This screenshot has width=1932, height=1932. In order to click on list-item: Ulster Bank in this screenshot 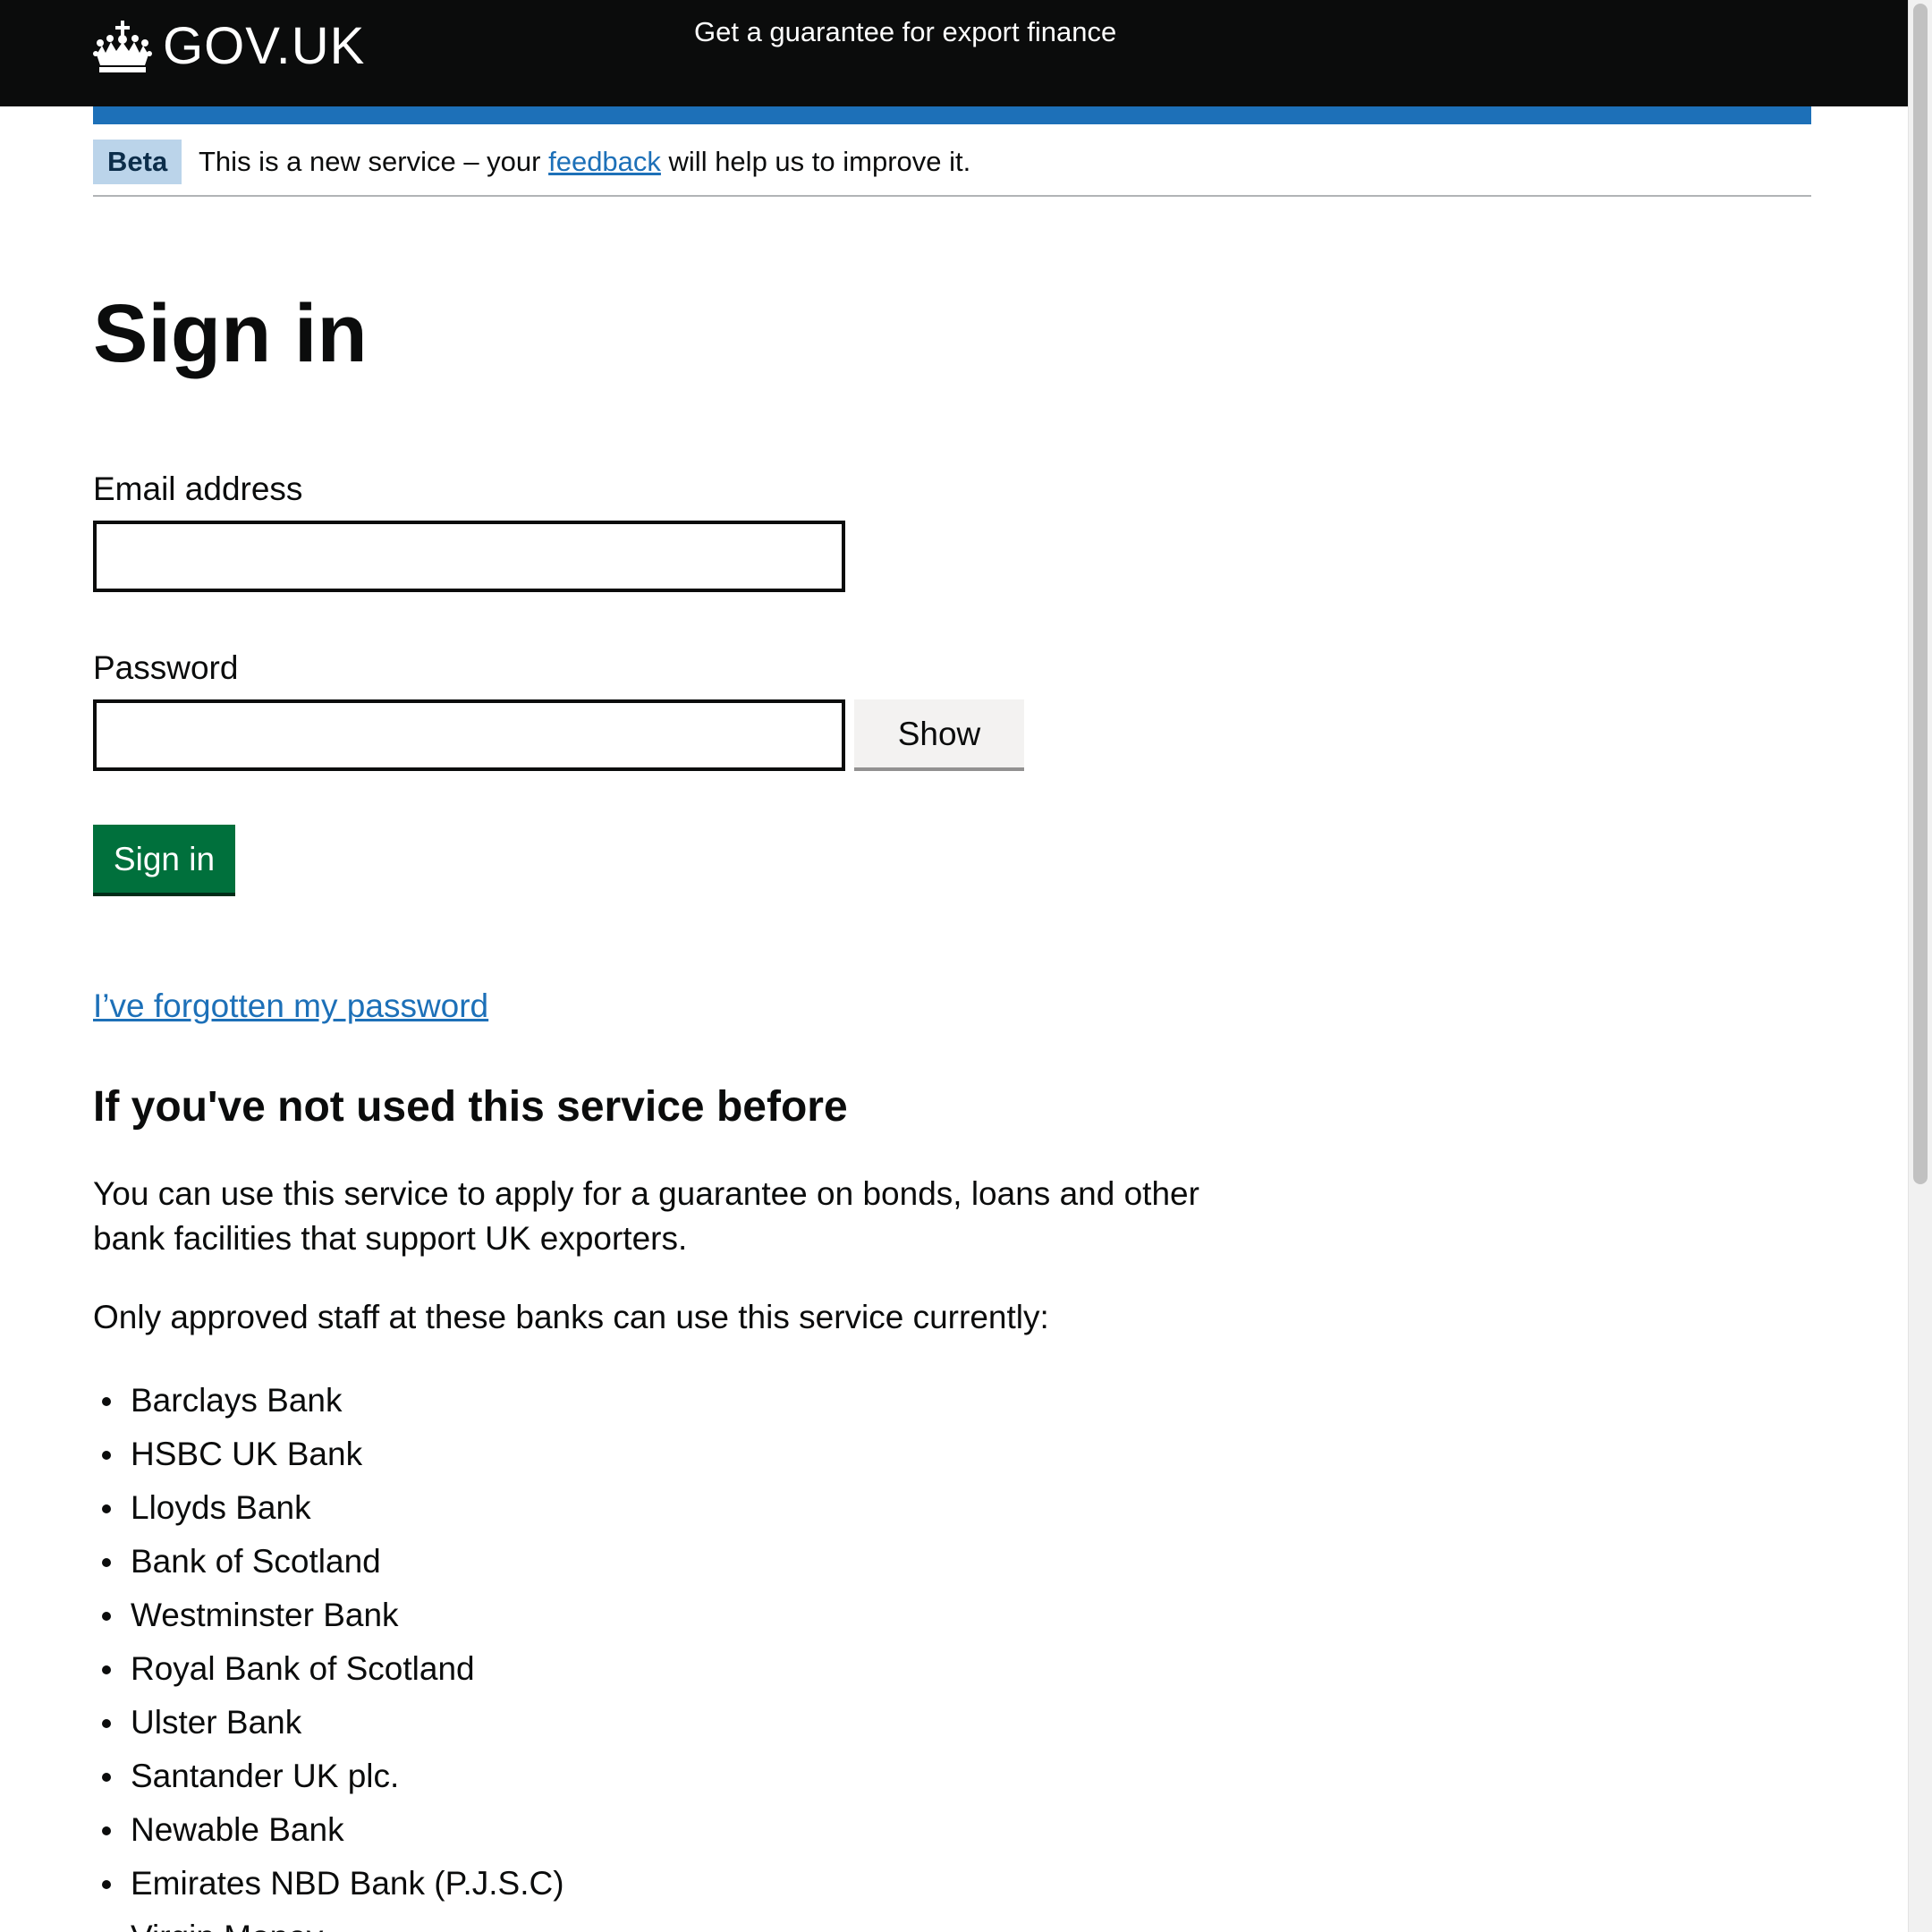, I will do `click(328, 1723)`.